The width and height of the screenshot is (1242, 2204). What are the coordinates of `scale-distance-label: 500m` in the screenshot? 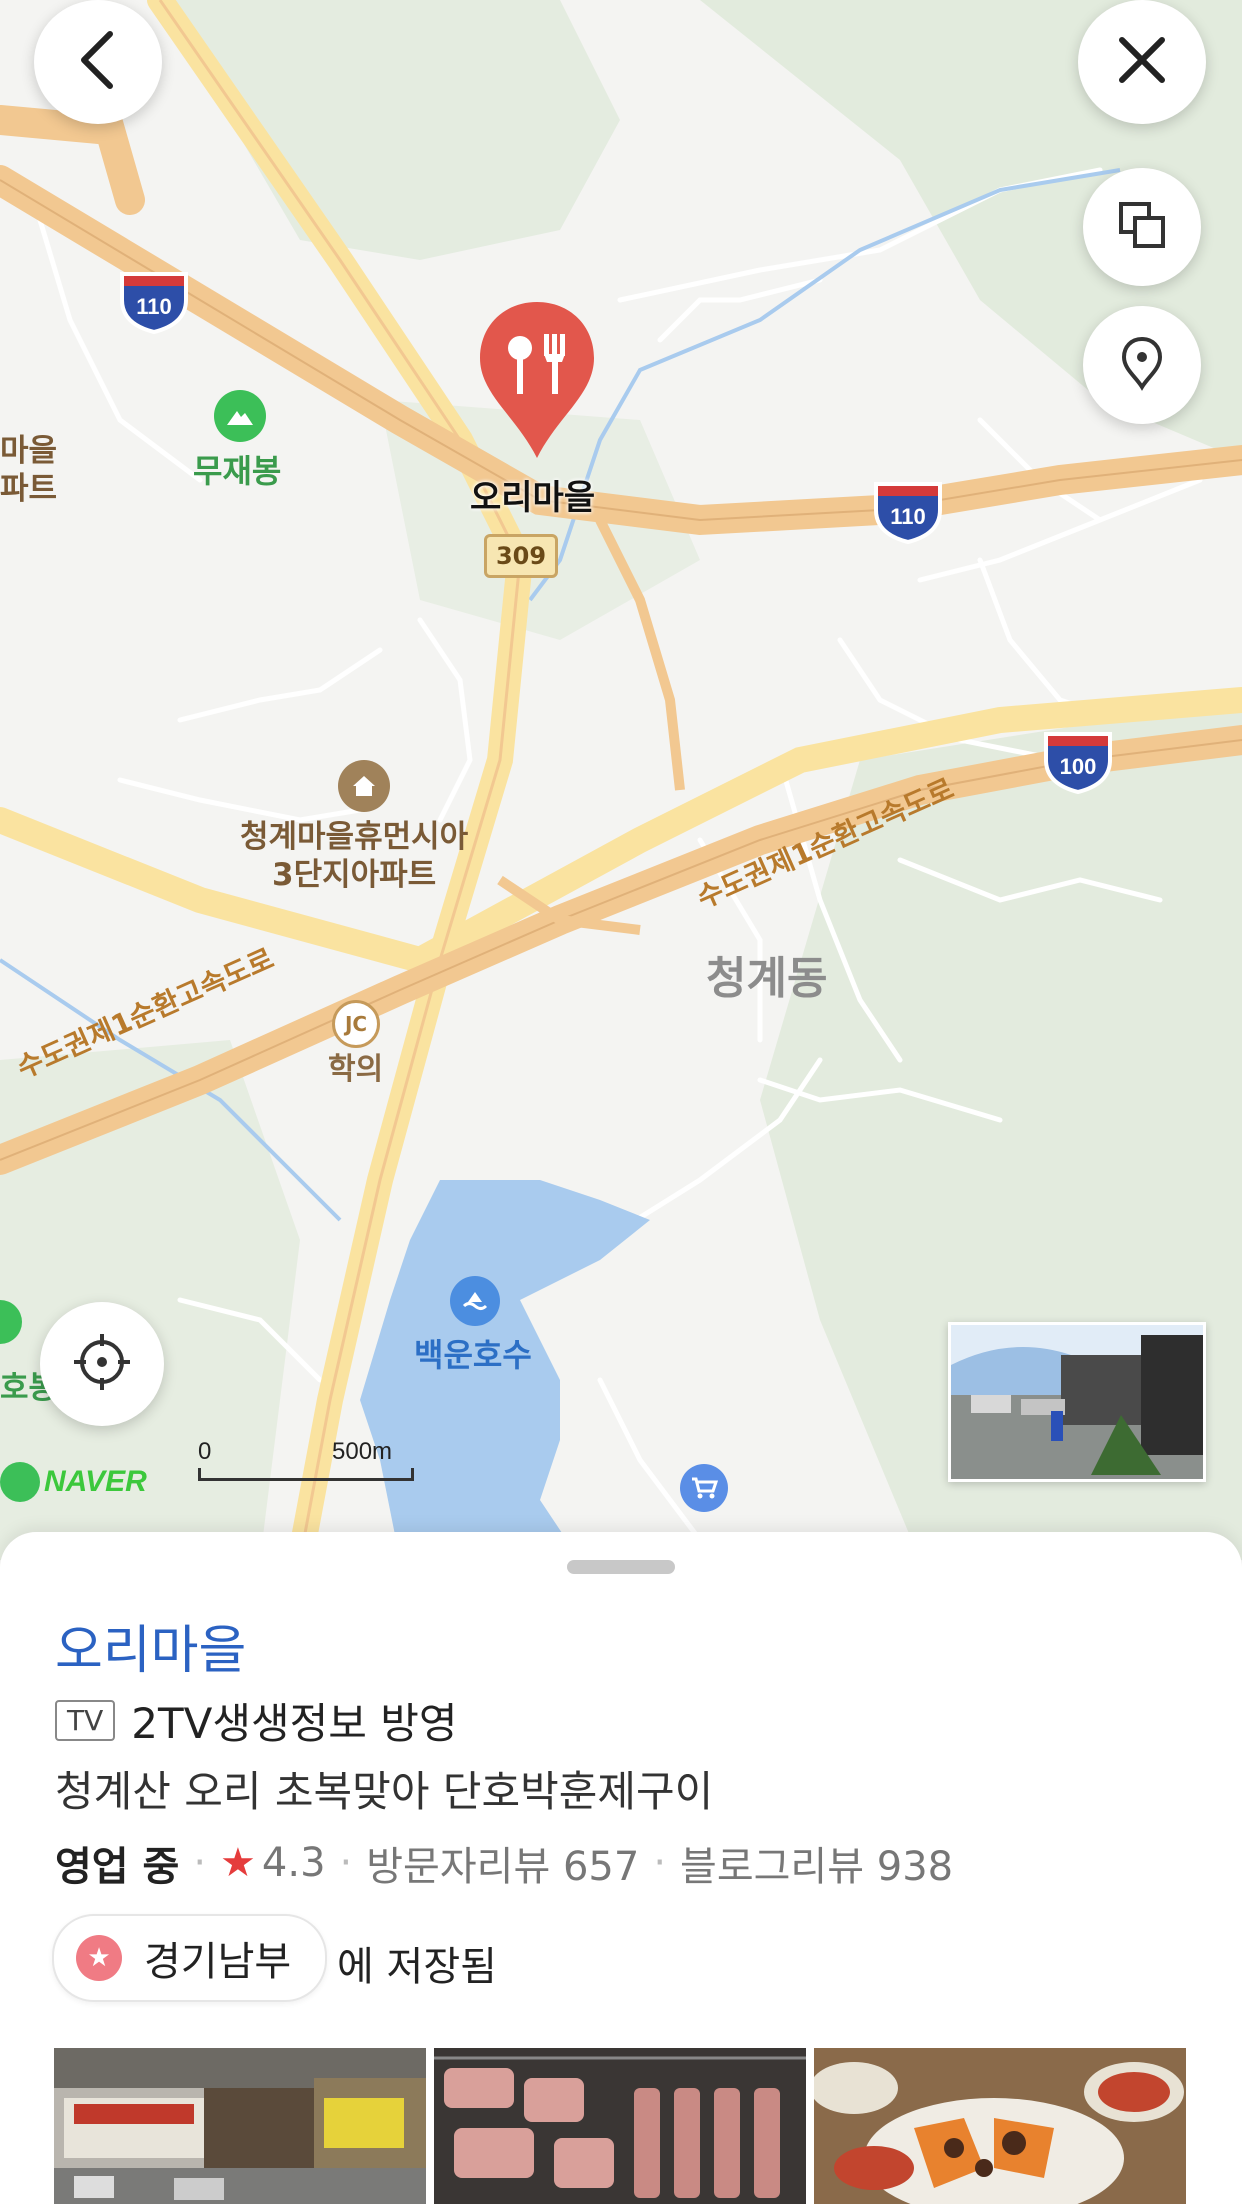 It's located at (362, 1451).